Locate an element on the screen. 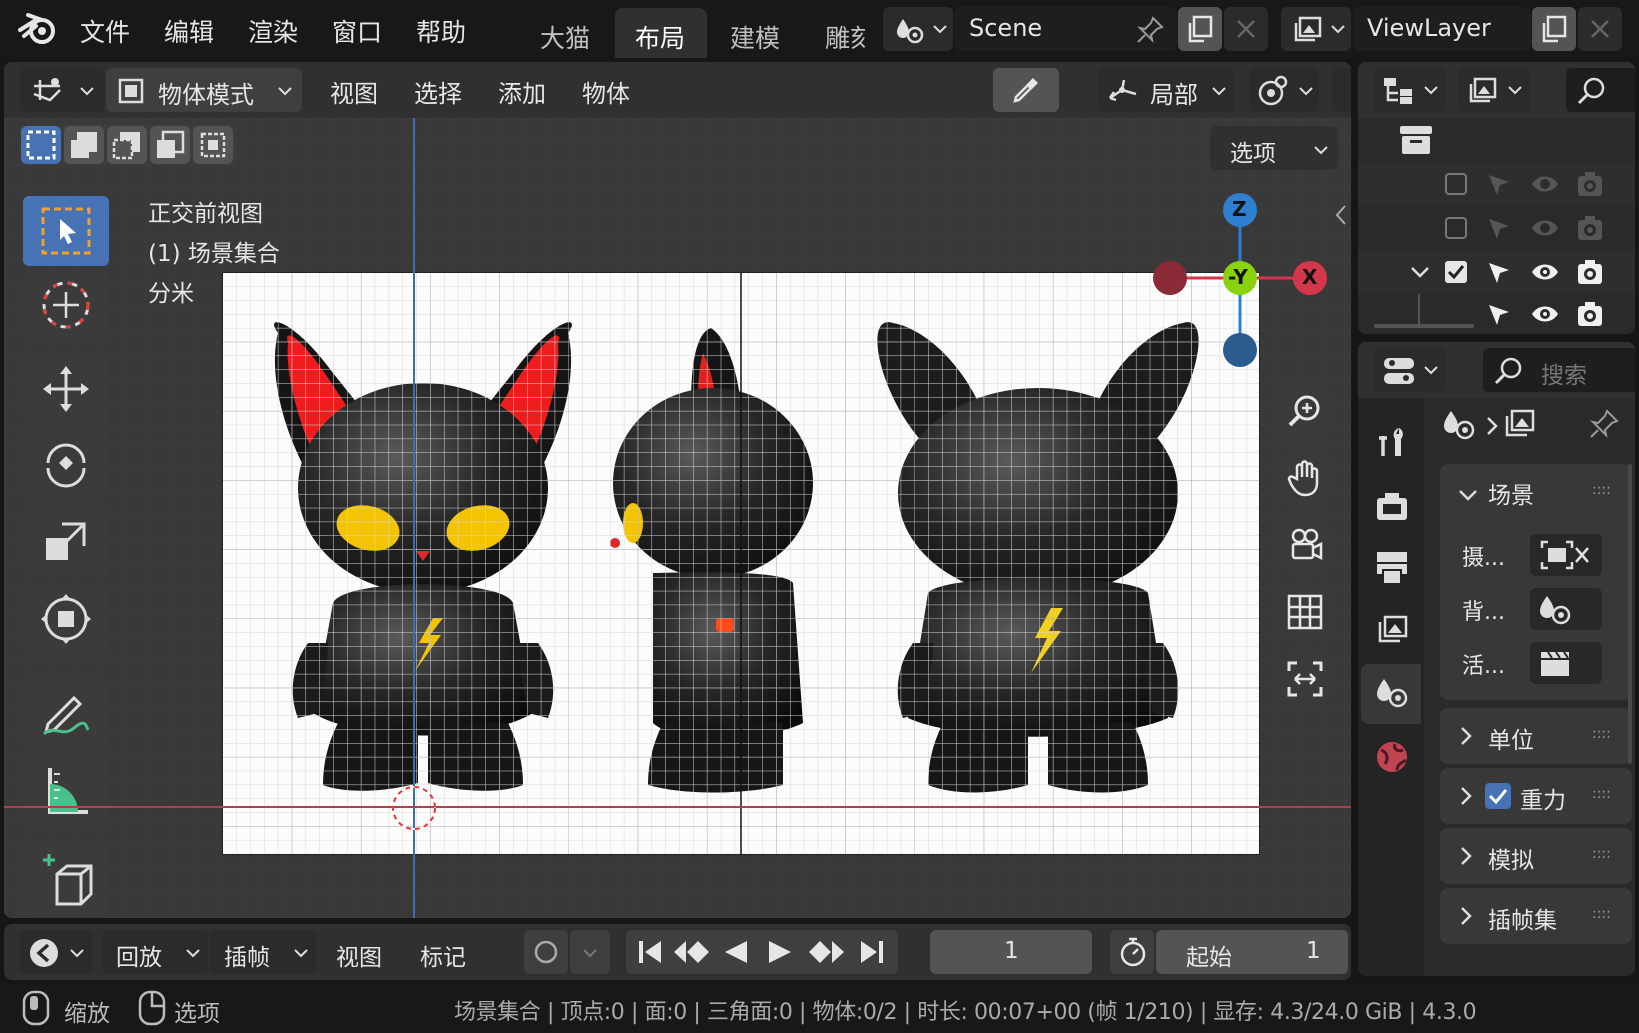 The image size is (1639, 1033). select-mode-subtract is located at coordinates (127, 145).